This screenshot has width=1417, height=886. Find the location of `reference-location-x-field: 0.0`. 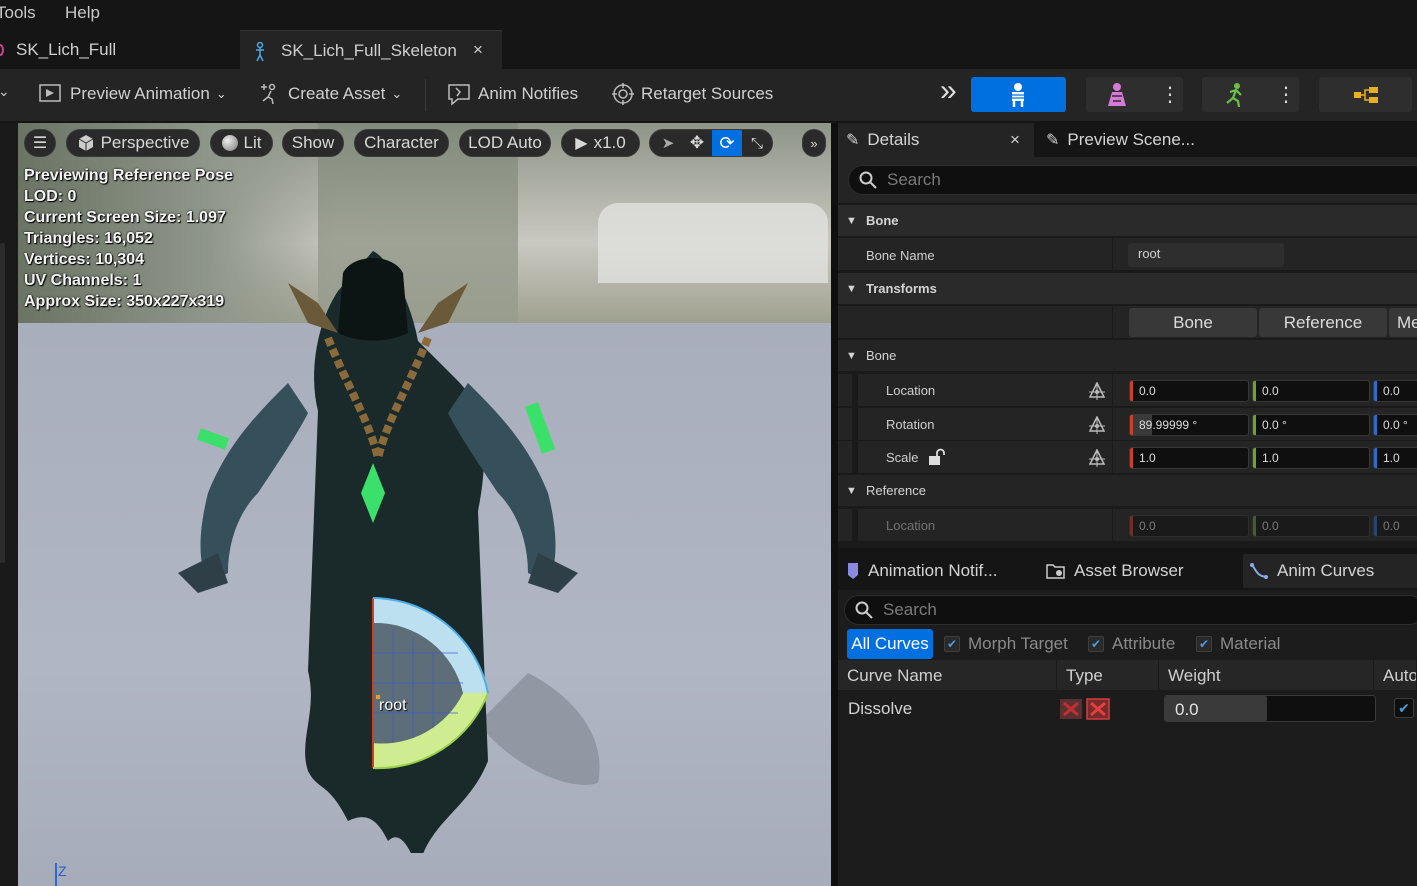

reference-location-x-field: 0.0 is located at coordinates (1189, 526).